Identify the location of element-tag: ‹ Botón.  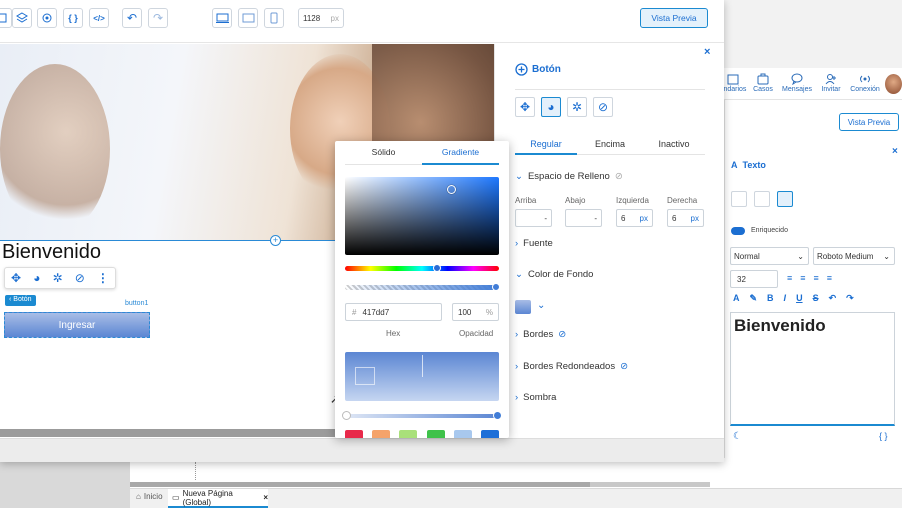
(20, 300).